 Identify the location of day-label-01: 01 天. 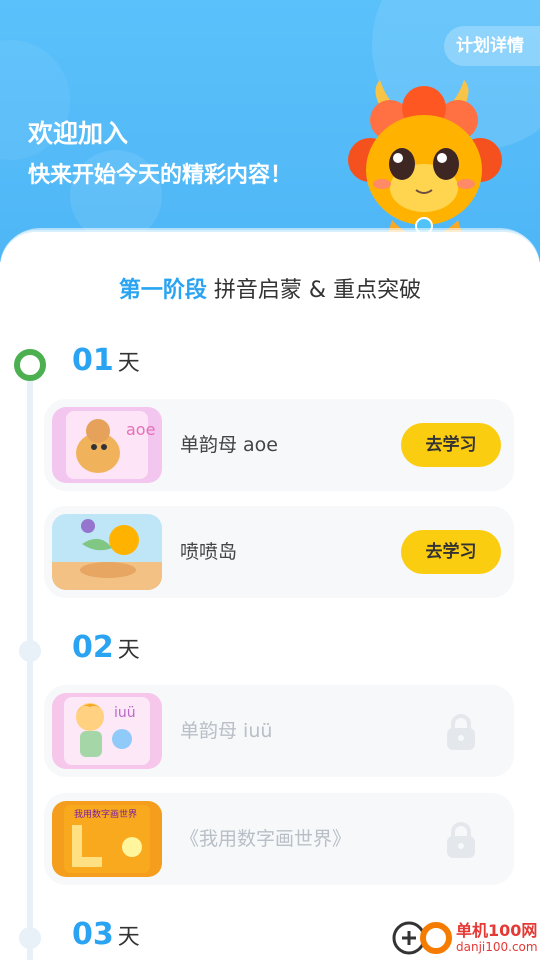
(106, 360).